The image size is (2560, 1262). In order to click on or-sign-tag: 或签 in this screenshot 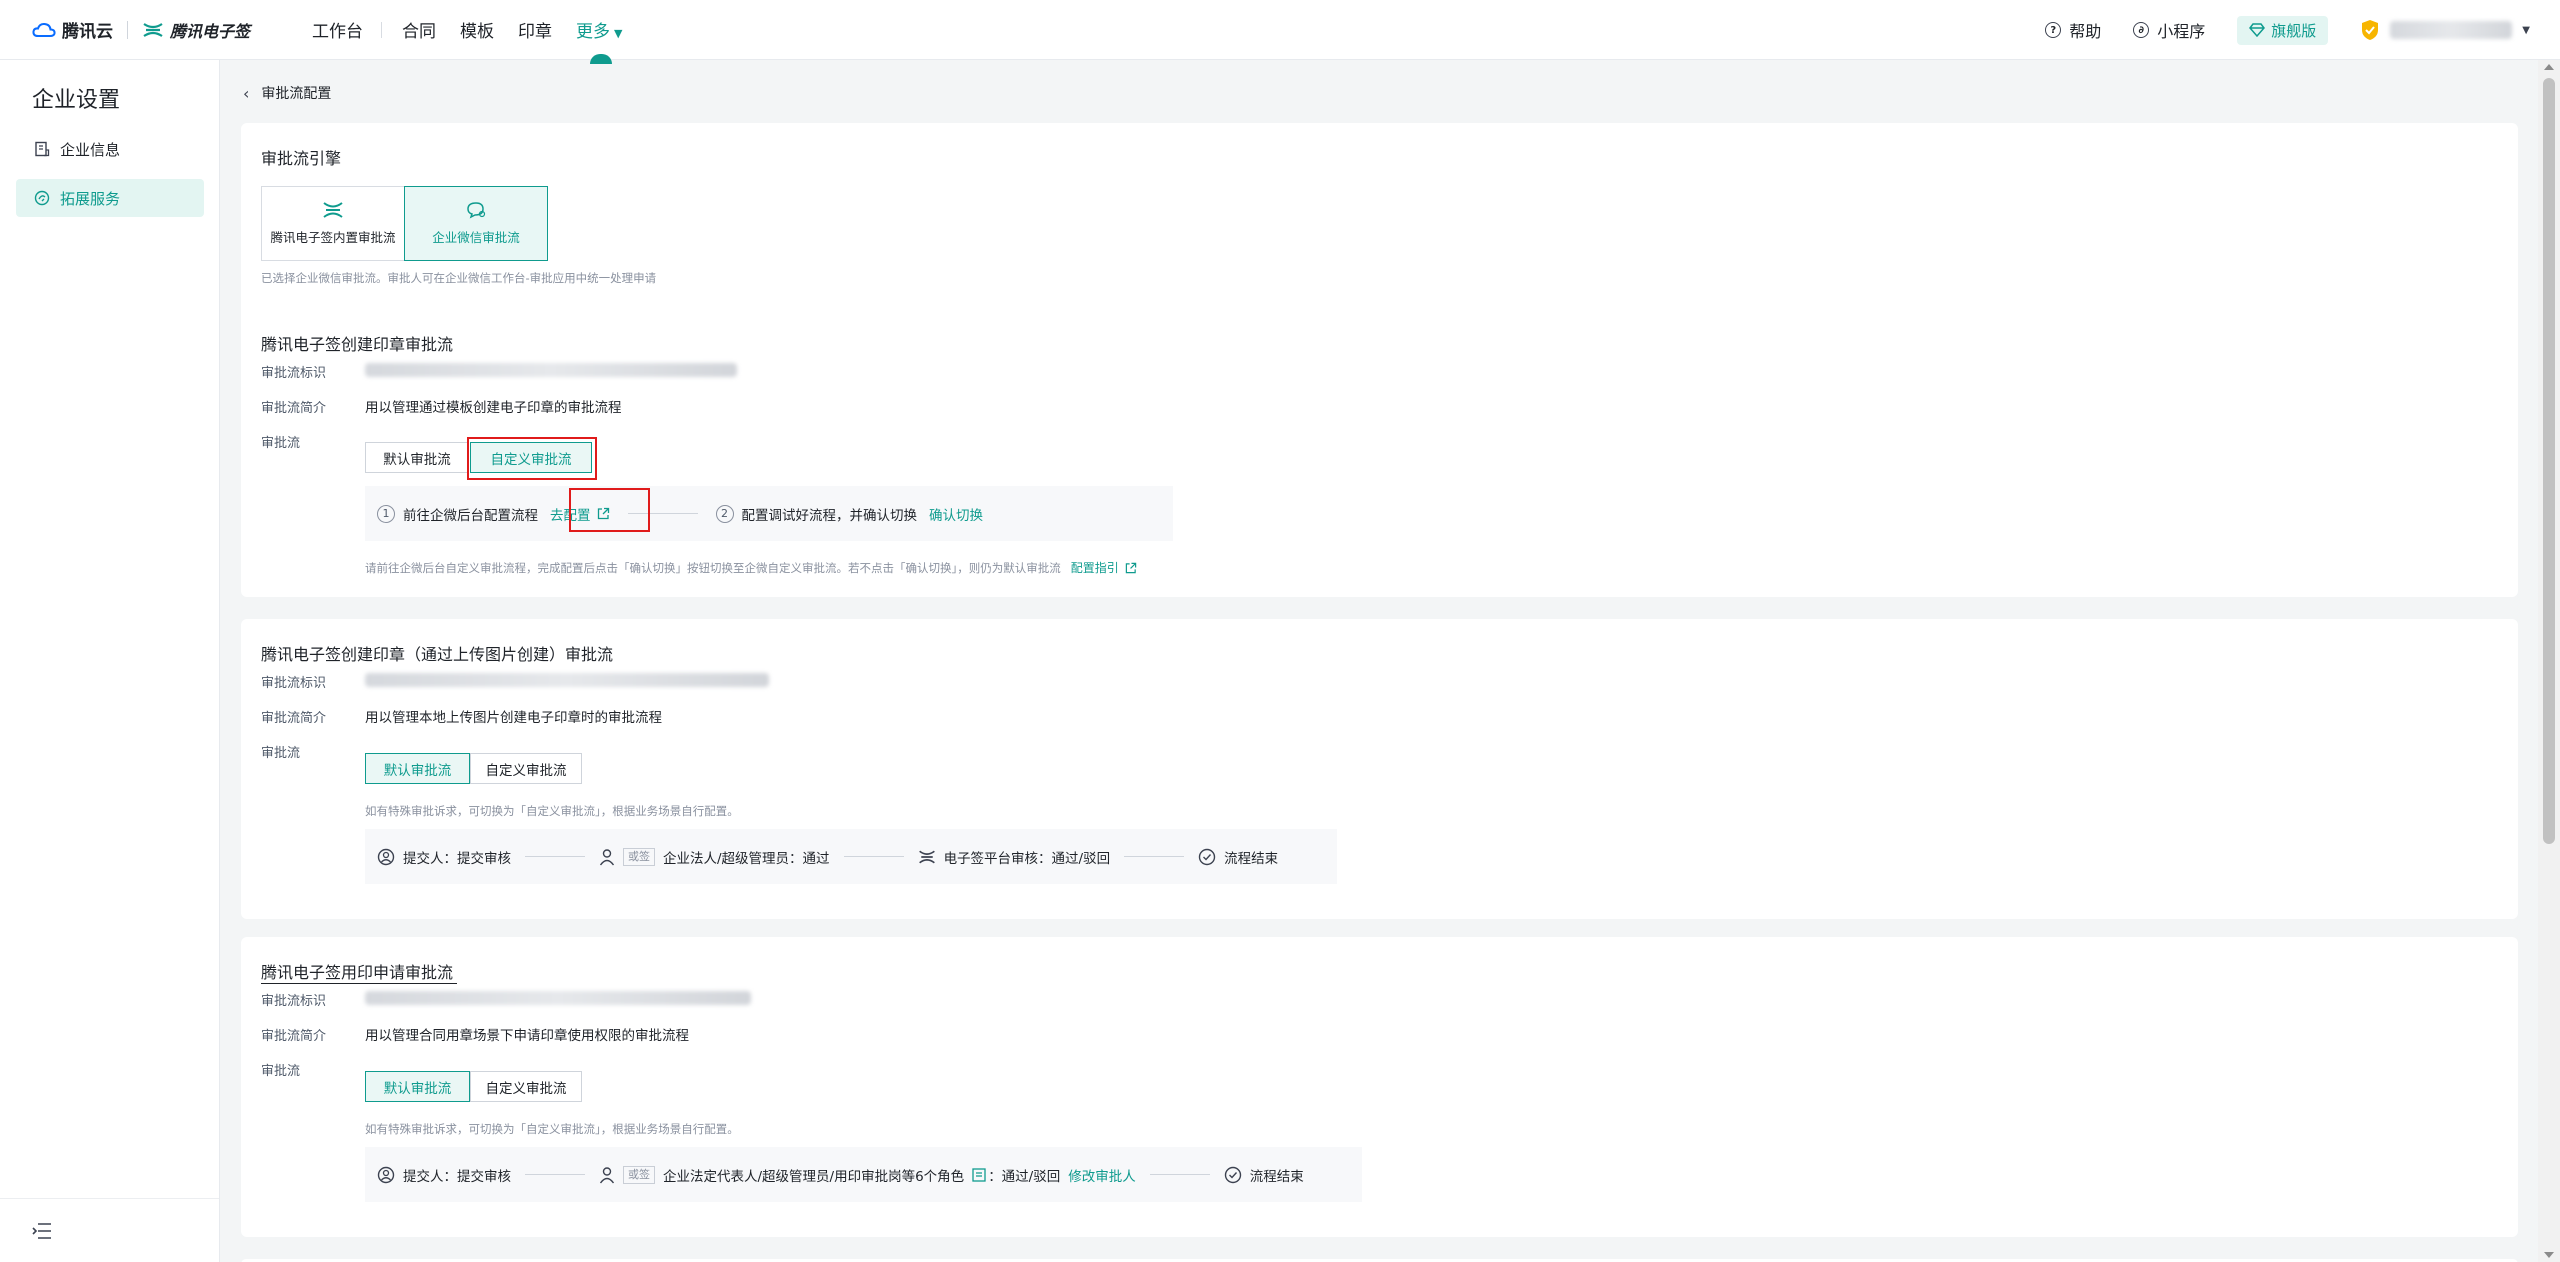, I will do `click(639, 856)`.